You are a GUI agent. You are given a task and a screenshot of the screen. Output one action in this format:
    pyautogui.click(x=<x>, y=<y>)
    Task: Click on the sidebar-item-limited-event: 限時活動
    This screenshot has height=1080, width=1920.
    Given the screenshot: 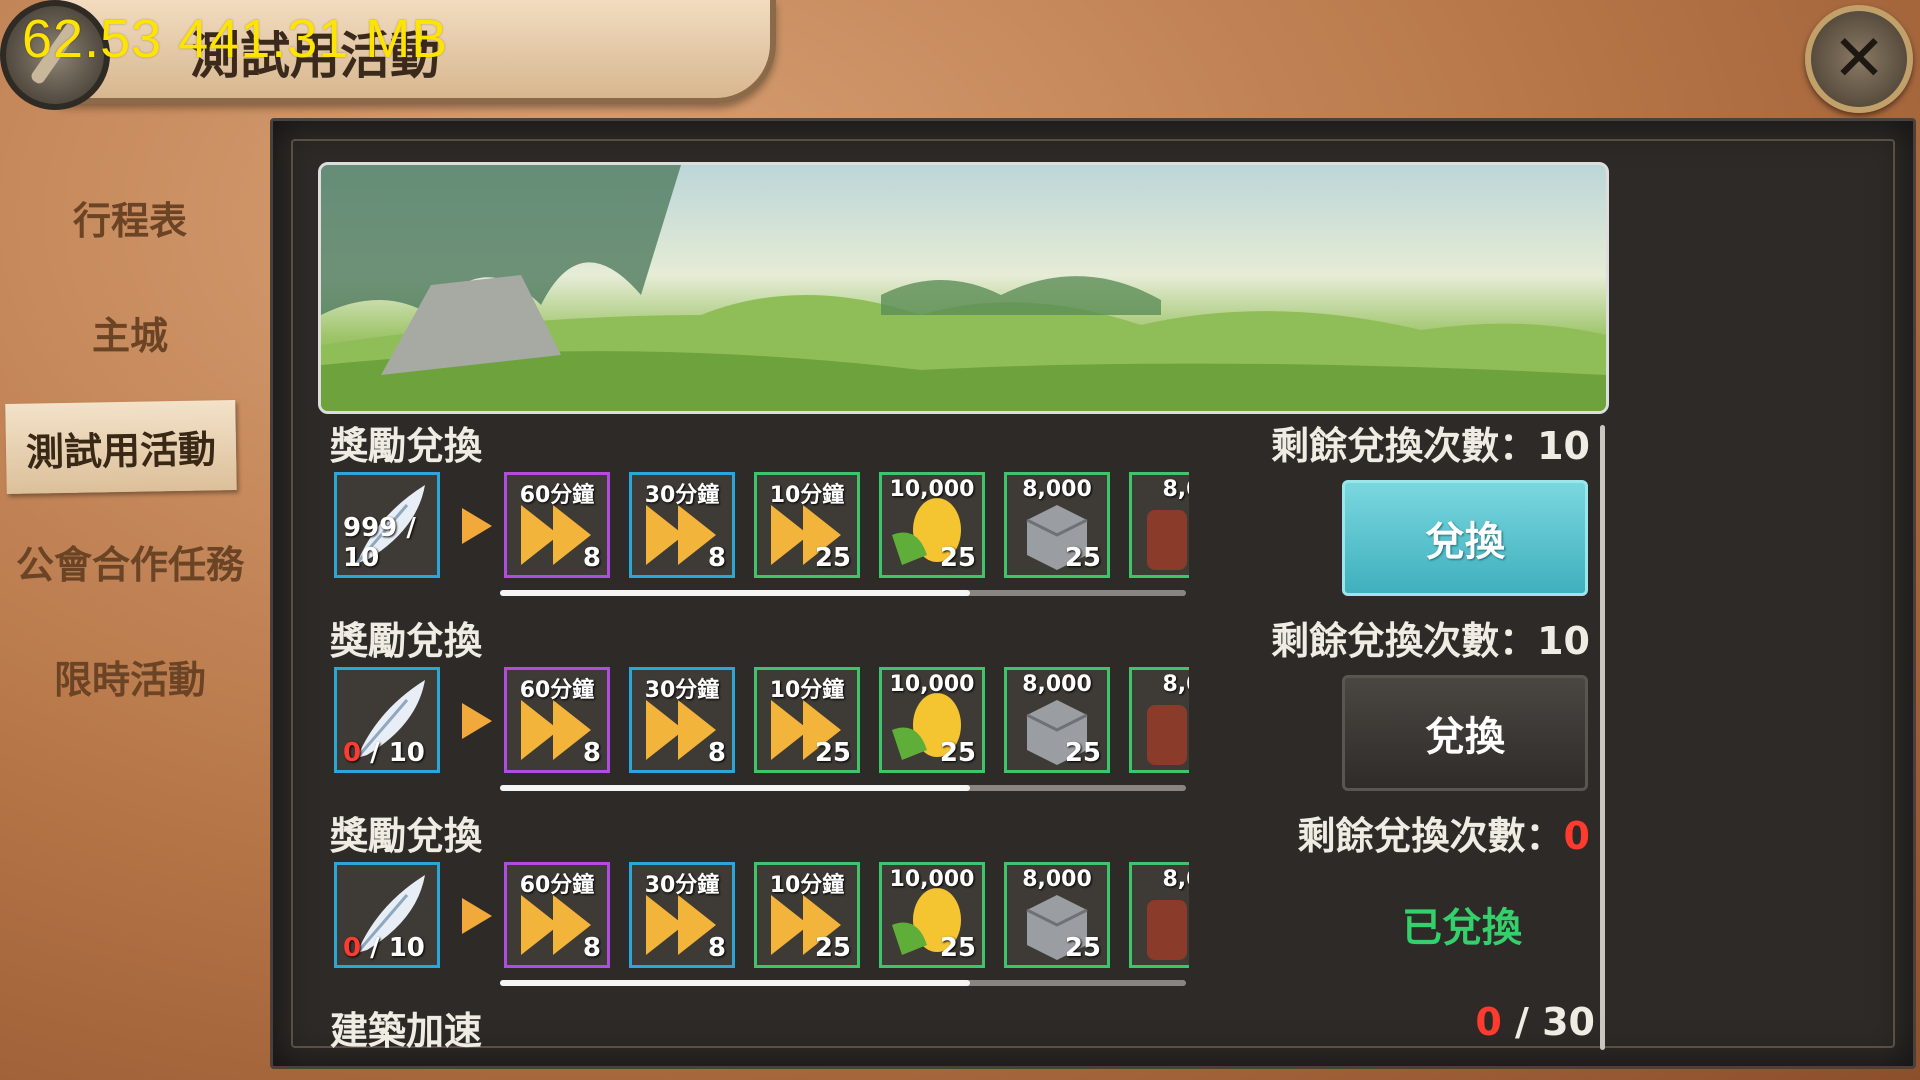 What is the action you would take?
    pyautogui.click(x=130, y=676)
    